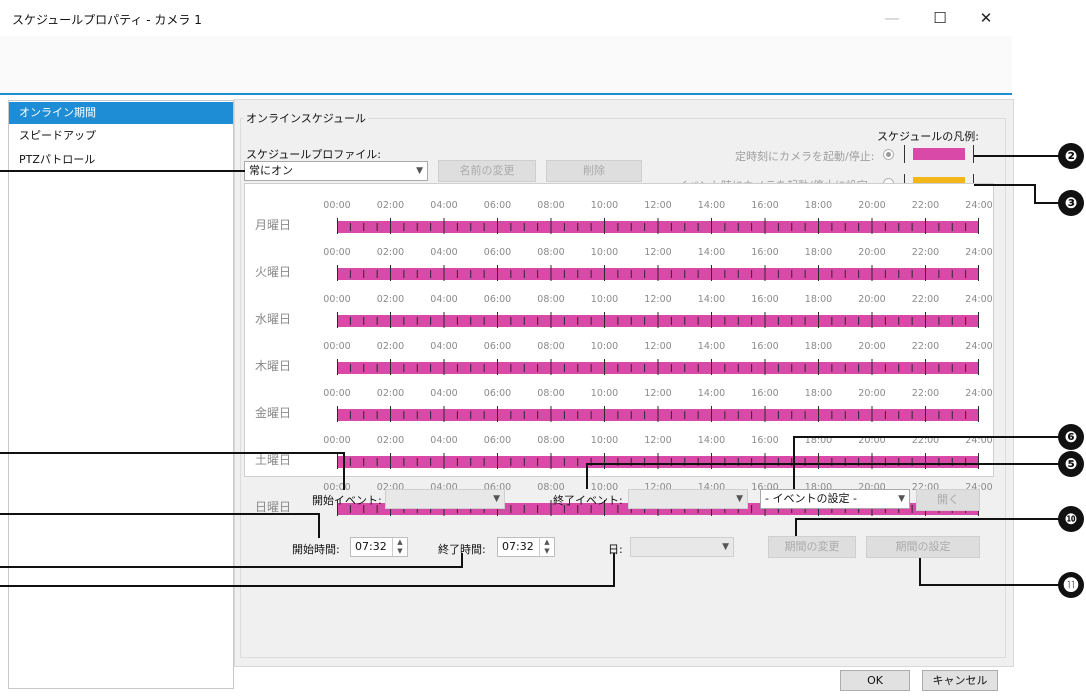 The image size is (1086, 698). I want to click on end-event-label: 終了イベント:, so click(588, 500).